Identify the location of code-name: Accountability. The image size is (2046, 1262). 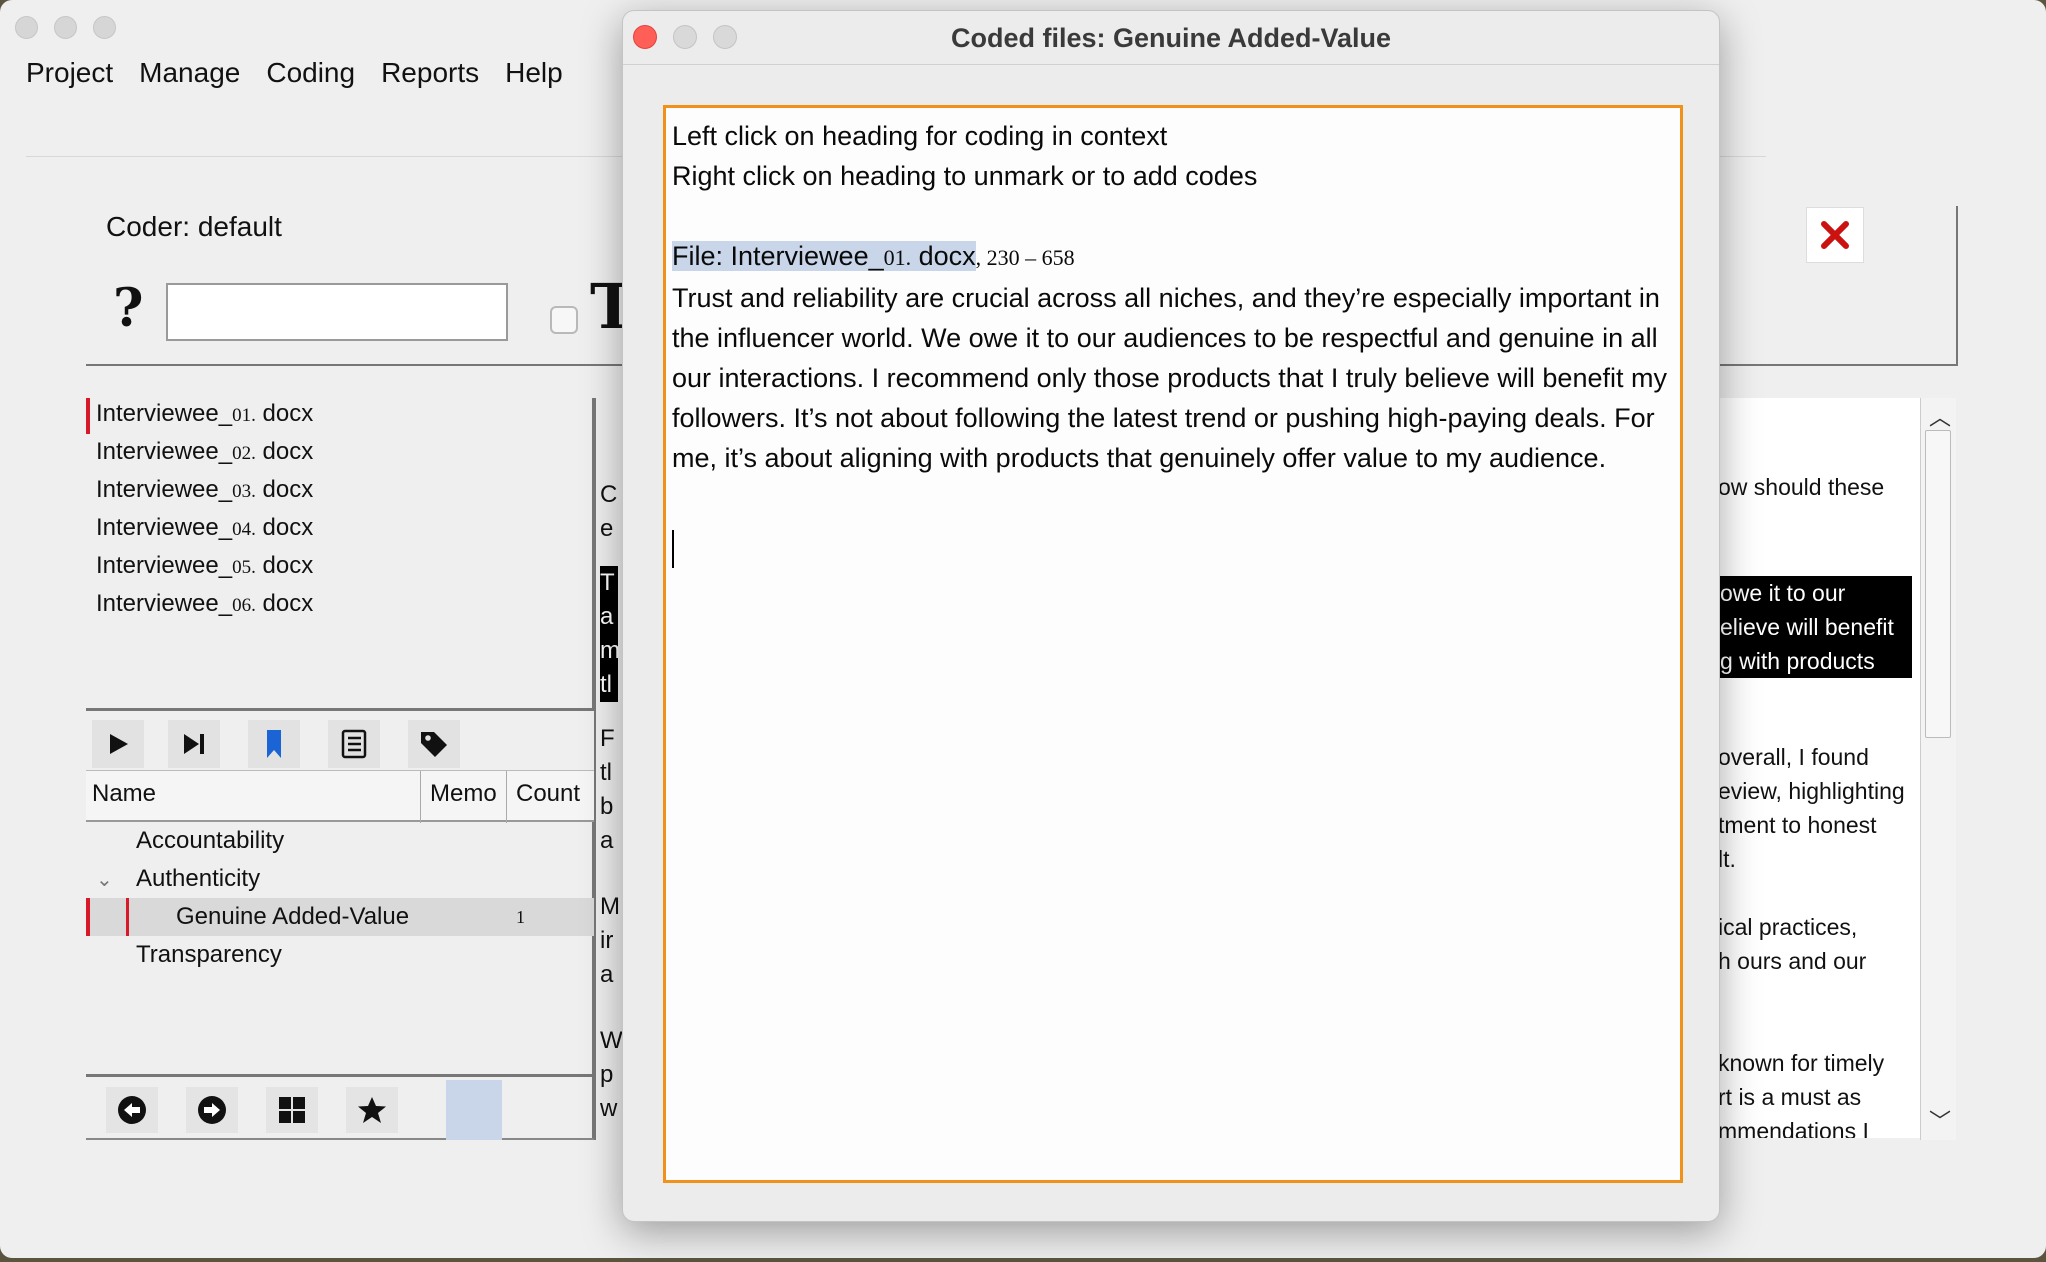
(210, 840).